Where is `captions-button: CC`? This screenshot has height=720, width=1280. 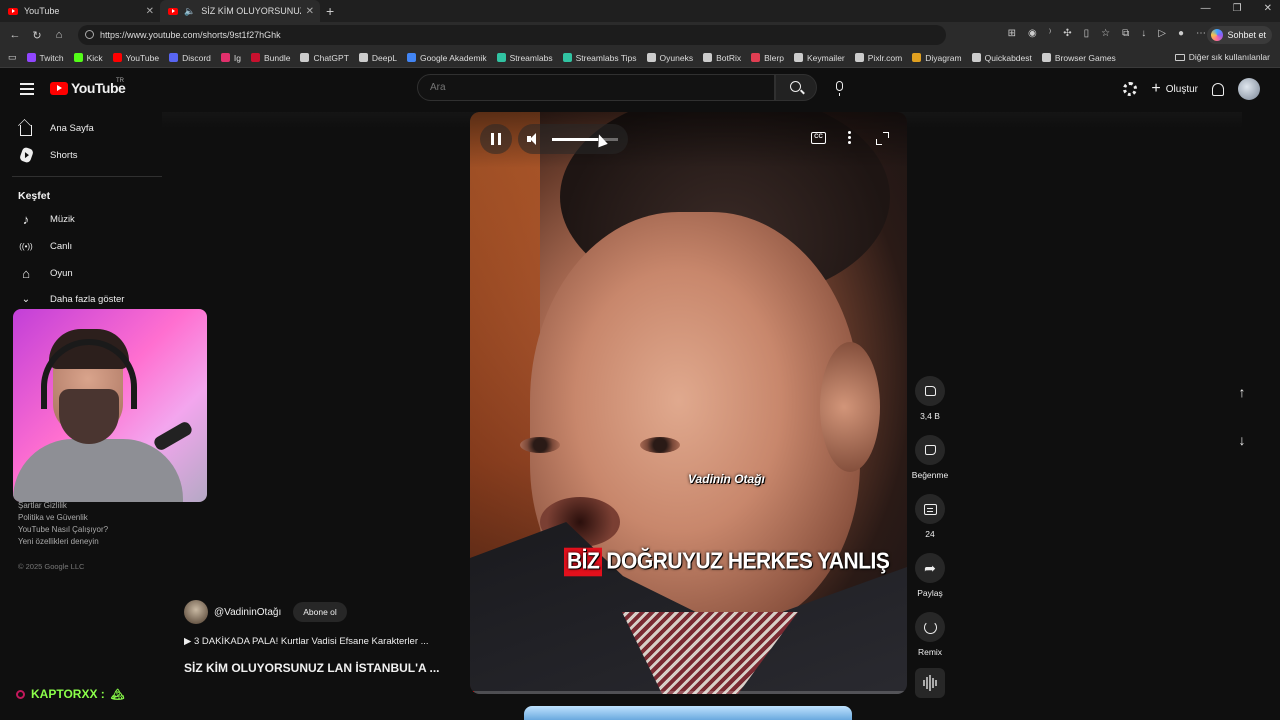 captions-button: CC is located at coordinates (818, 138).